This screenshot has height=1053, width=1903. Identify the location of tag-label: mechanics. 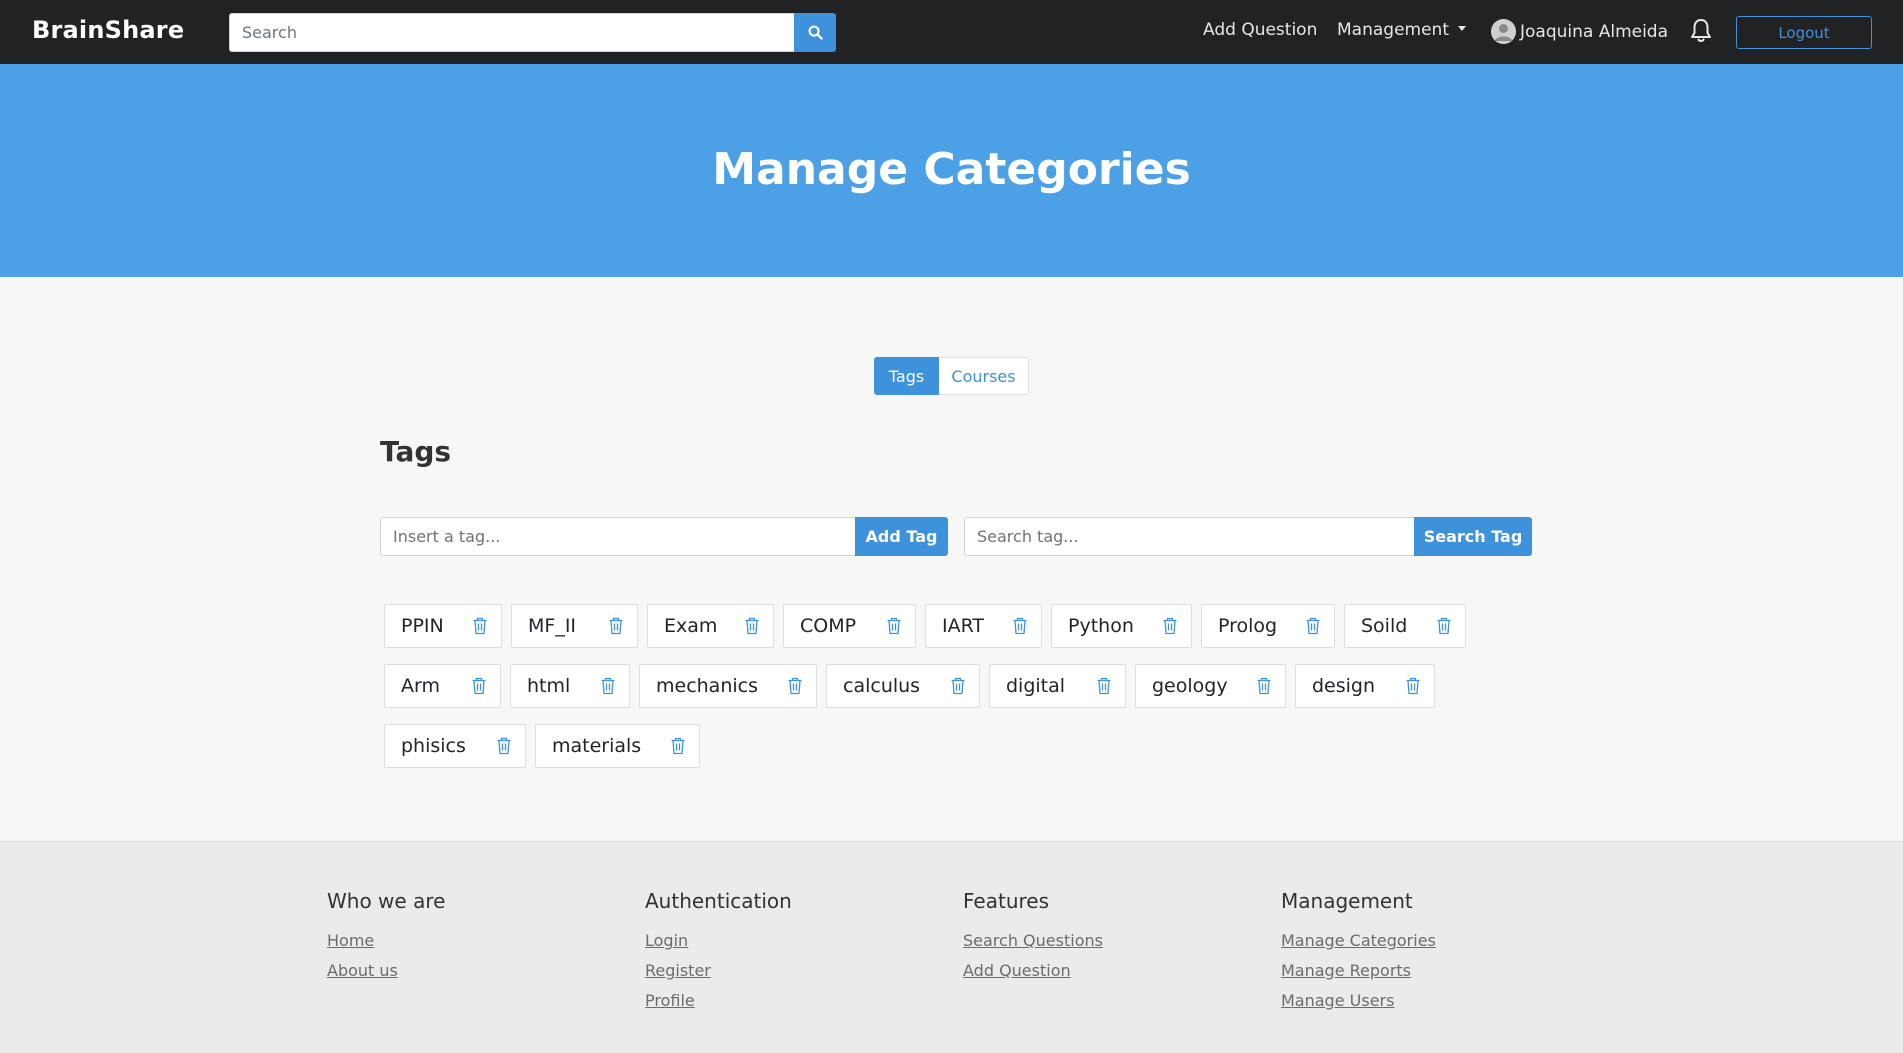
(707, 686).